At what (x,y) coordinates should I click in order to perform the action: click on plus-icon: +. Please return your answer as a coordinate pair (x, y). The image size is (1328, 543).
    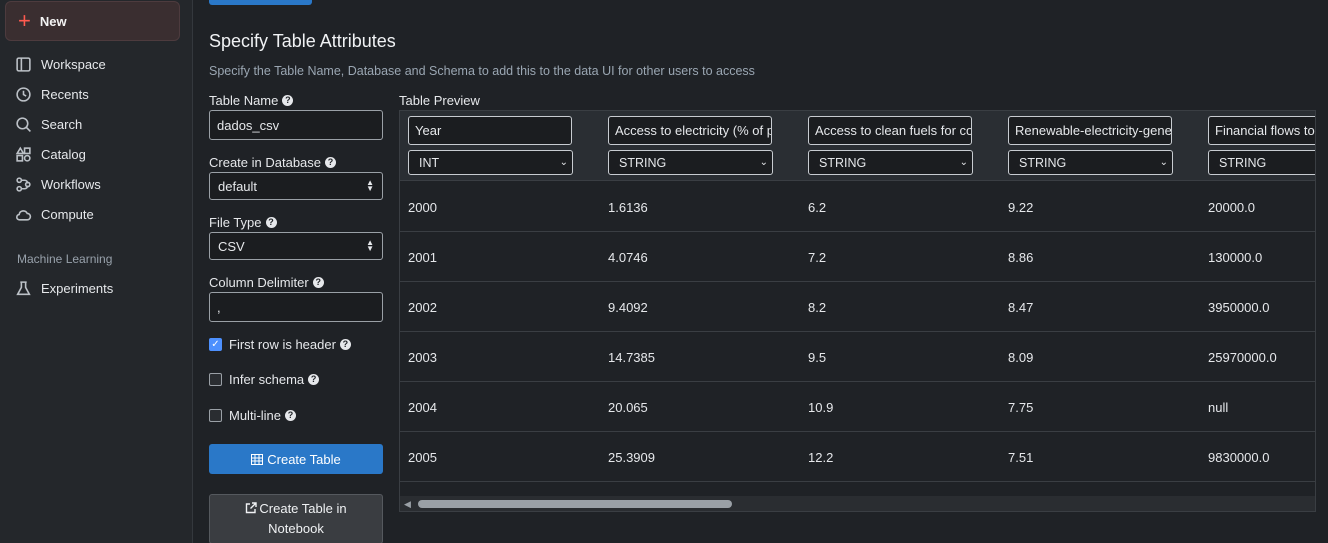
    Looking at the image, I should click on (24, 20).